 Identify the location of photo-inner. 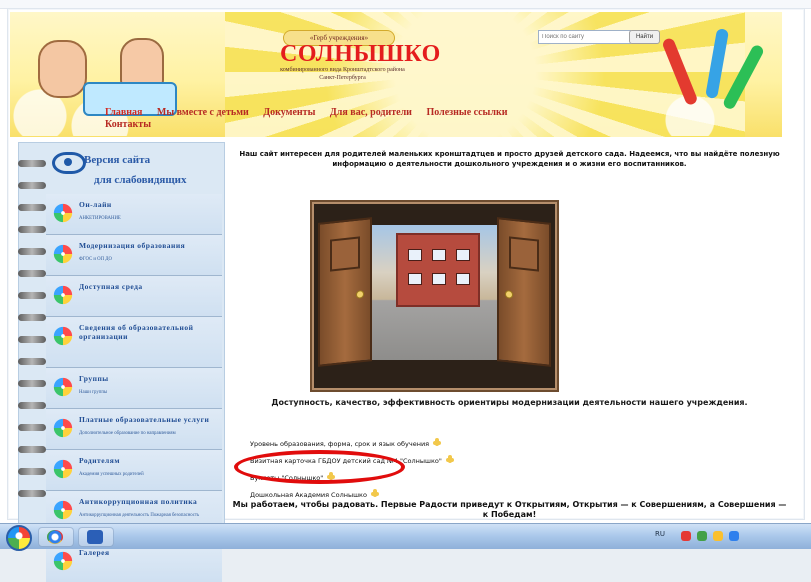
(433, 292).